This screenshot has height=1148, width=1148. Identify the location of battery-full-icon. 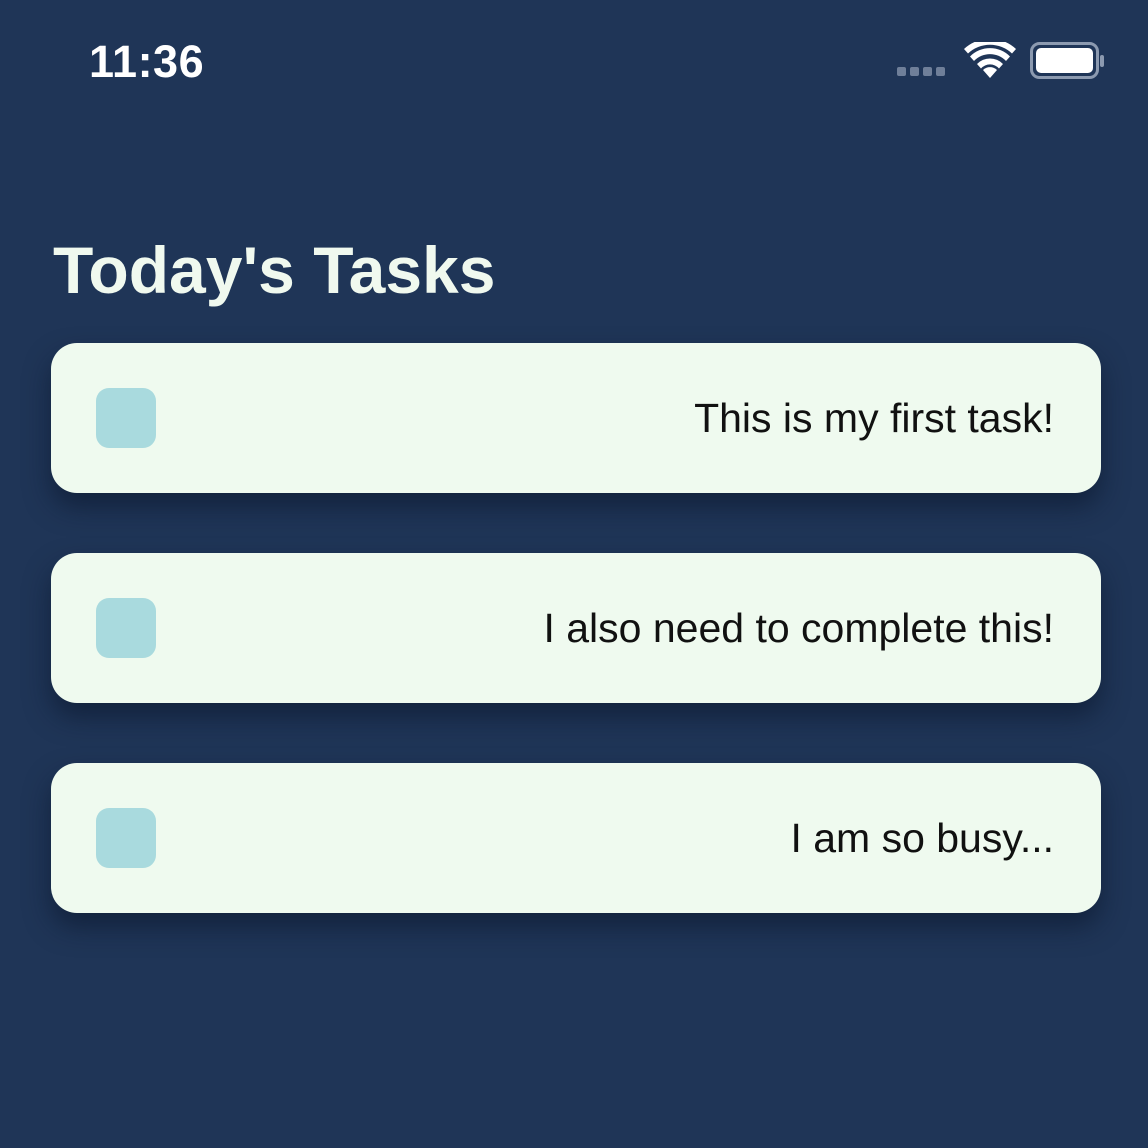
(1067, 60).